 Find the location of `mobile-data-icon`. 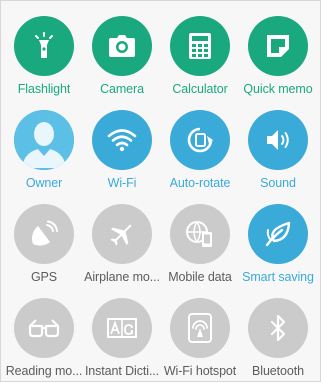

mobile-data-icon is located at coordinates (200, 234).